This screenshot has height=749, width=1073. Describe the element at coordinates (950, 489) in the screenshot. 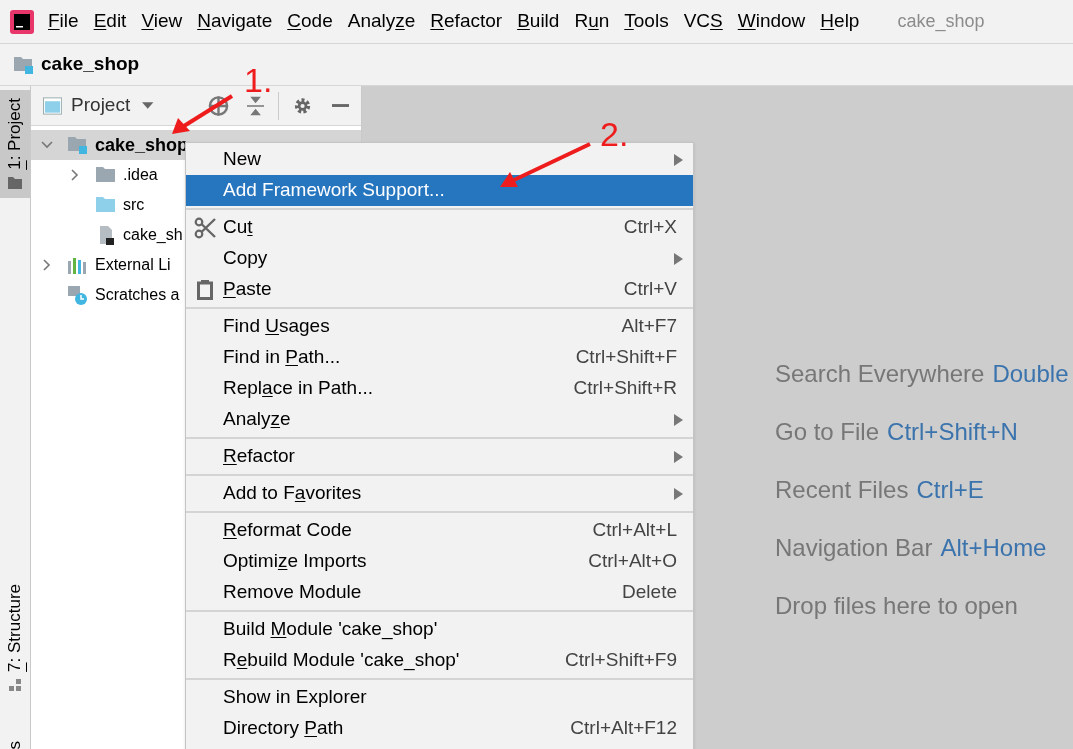

I see `hint-shortcut: Ctrl+E` at that location.